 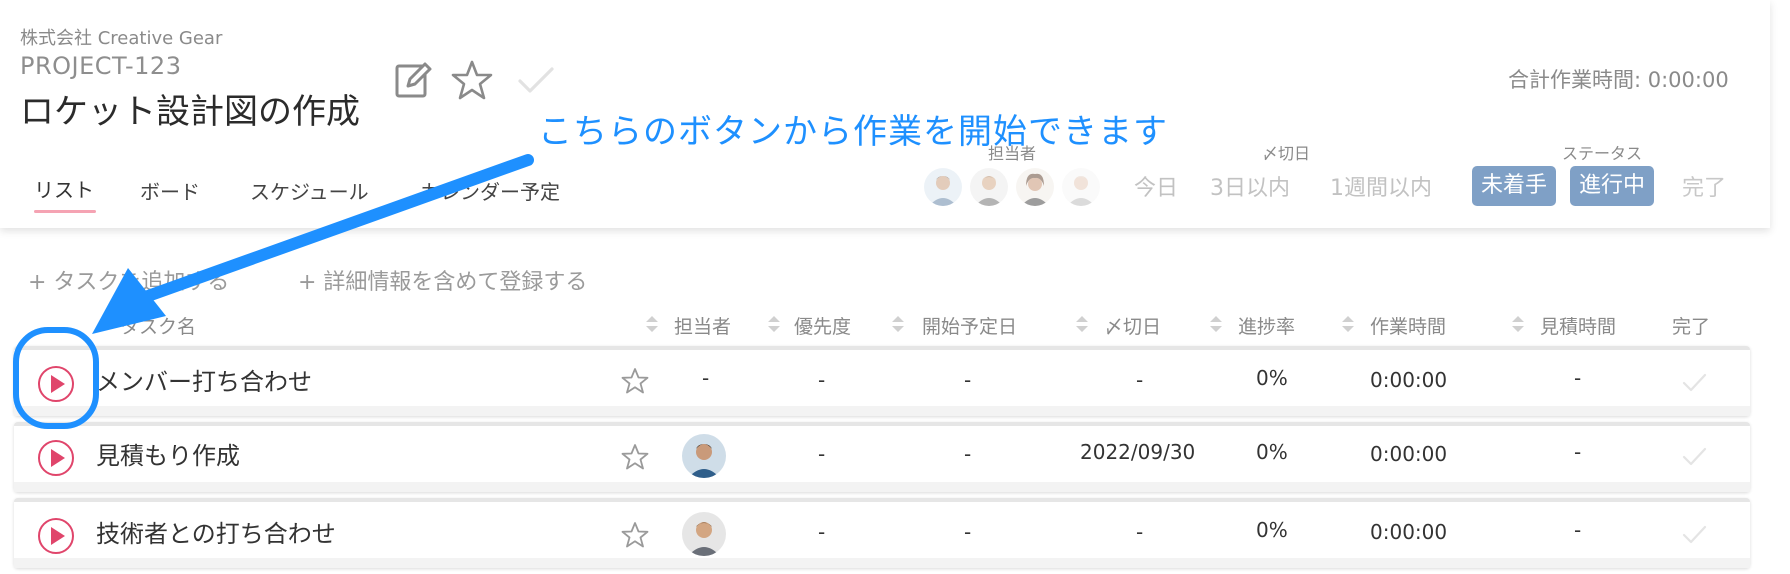 I want to click on col-progress: 進捗率, so click(x=1266, y=325).